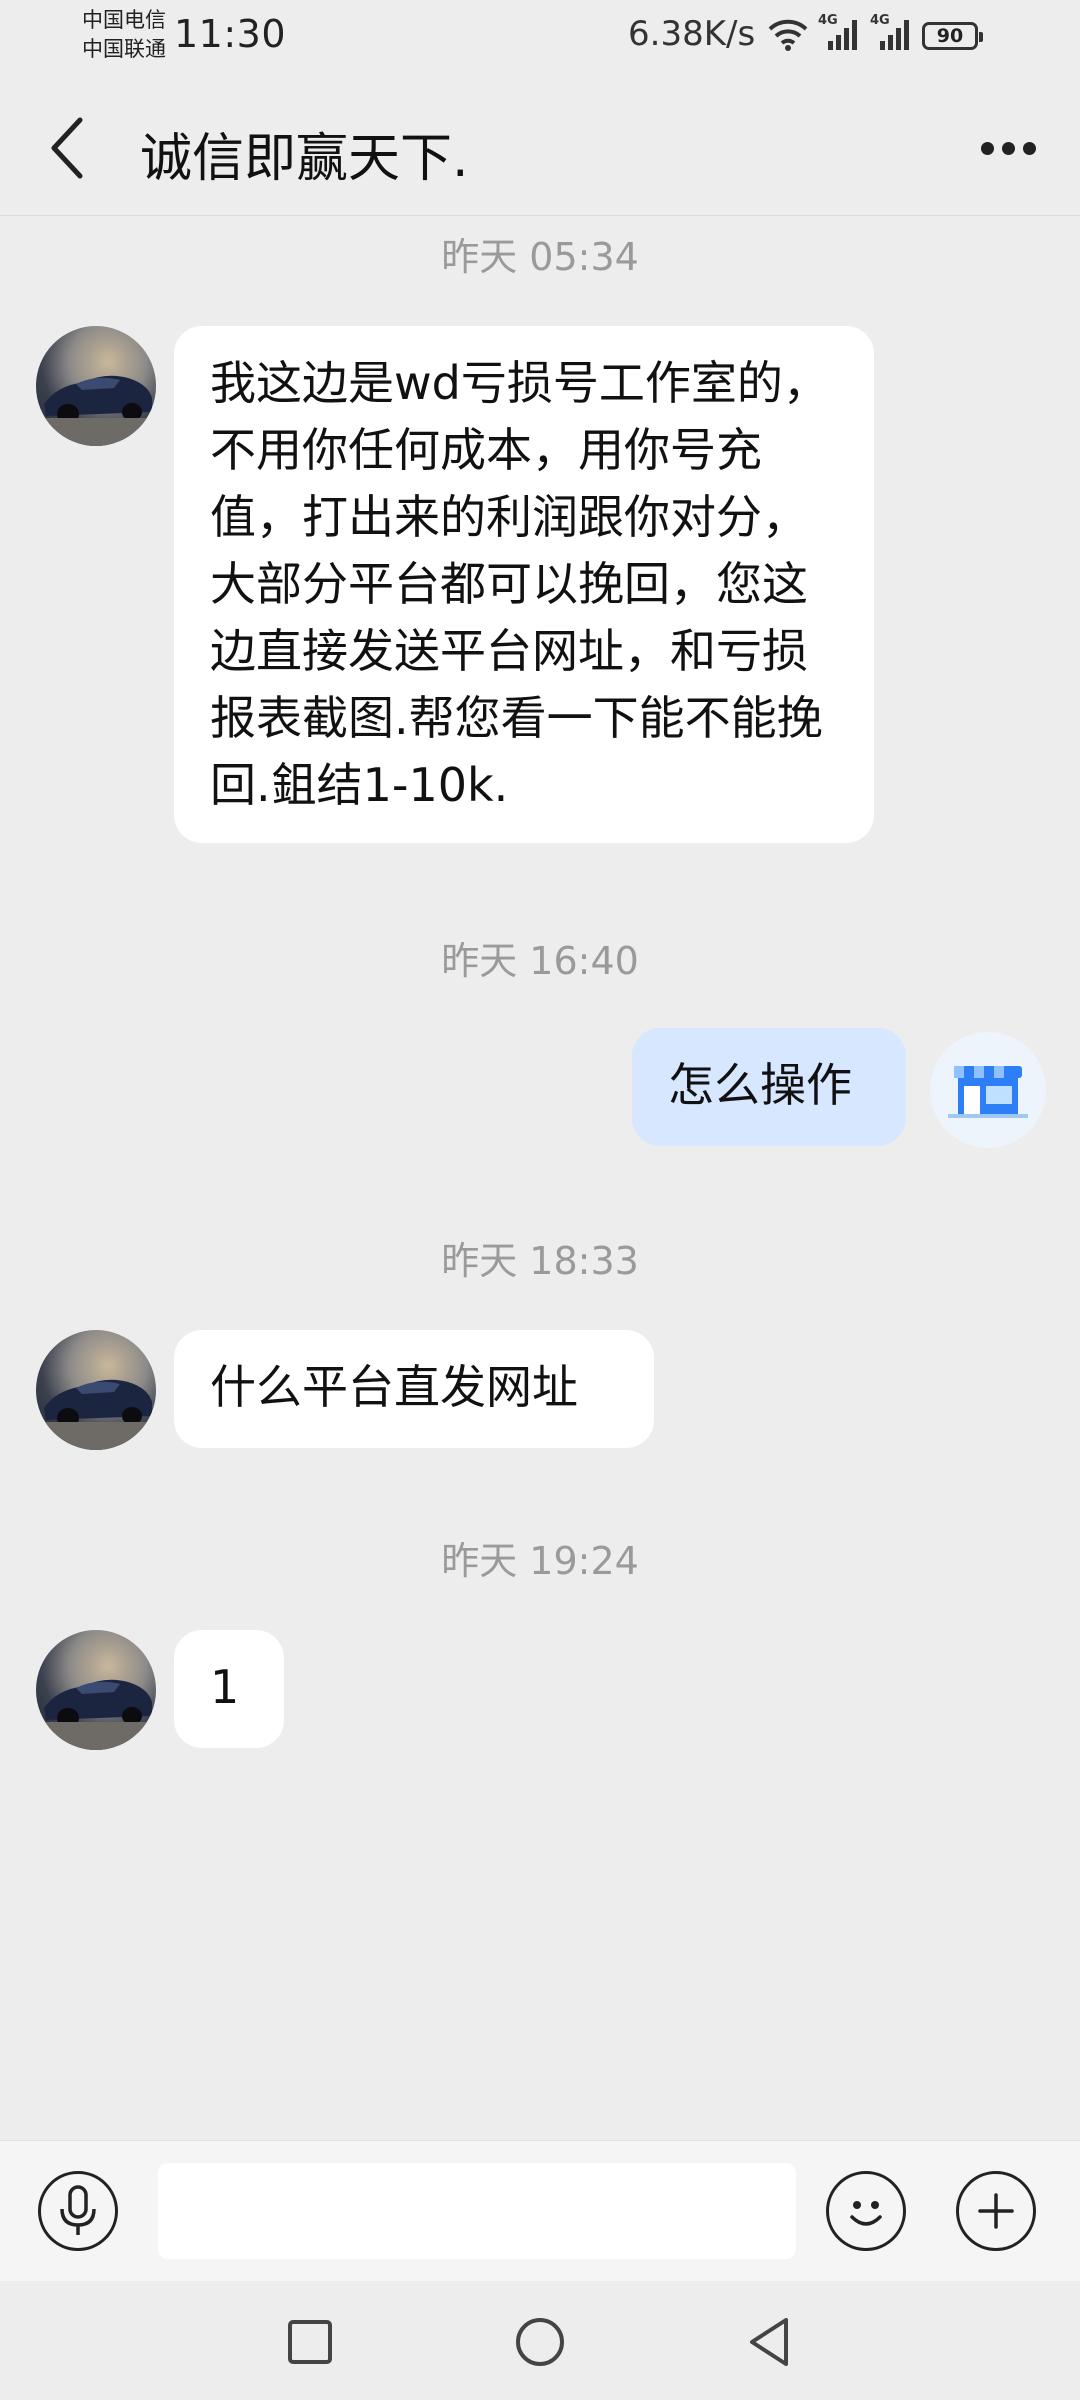  I want to click on carrier-1: 中国电信, so click(124, 20).